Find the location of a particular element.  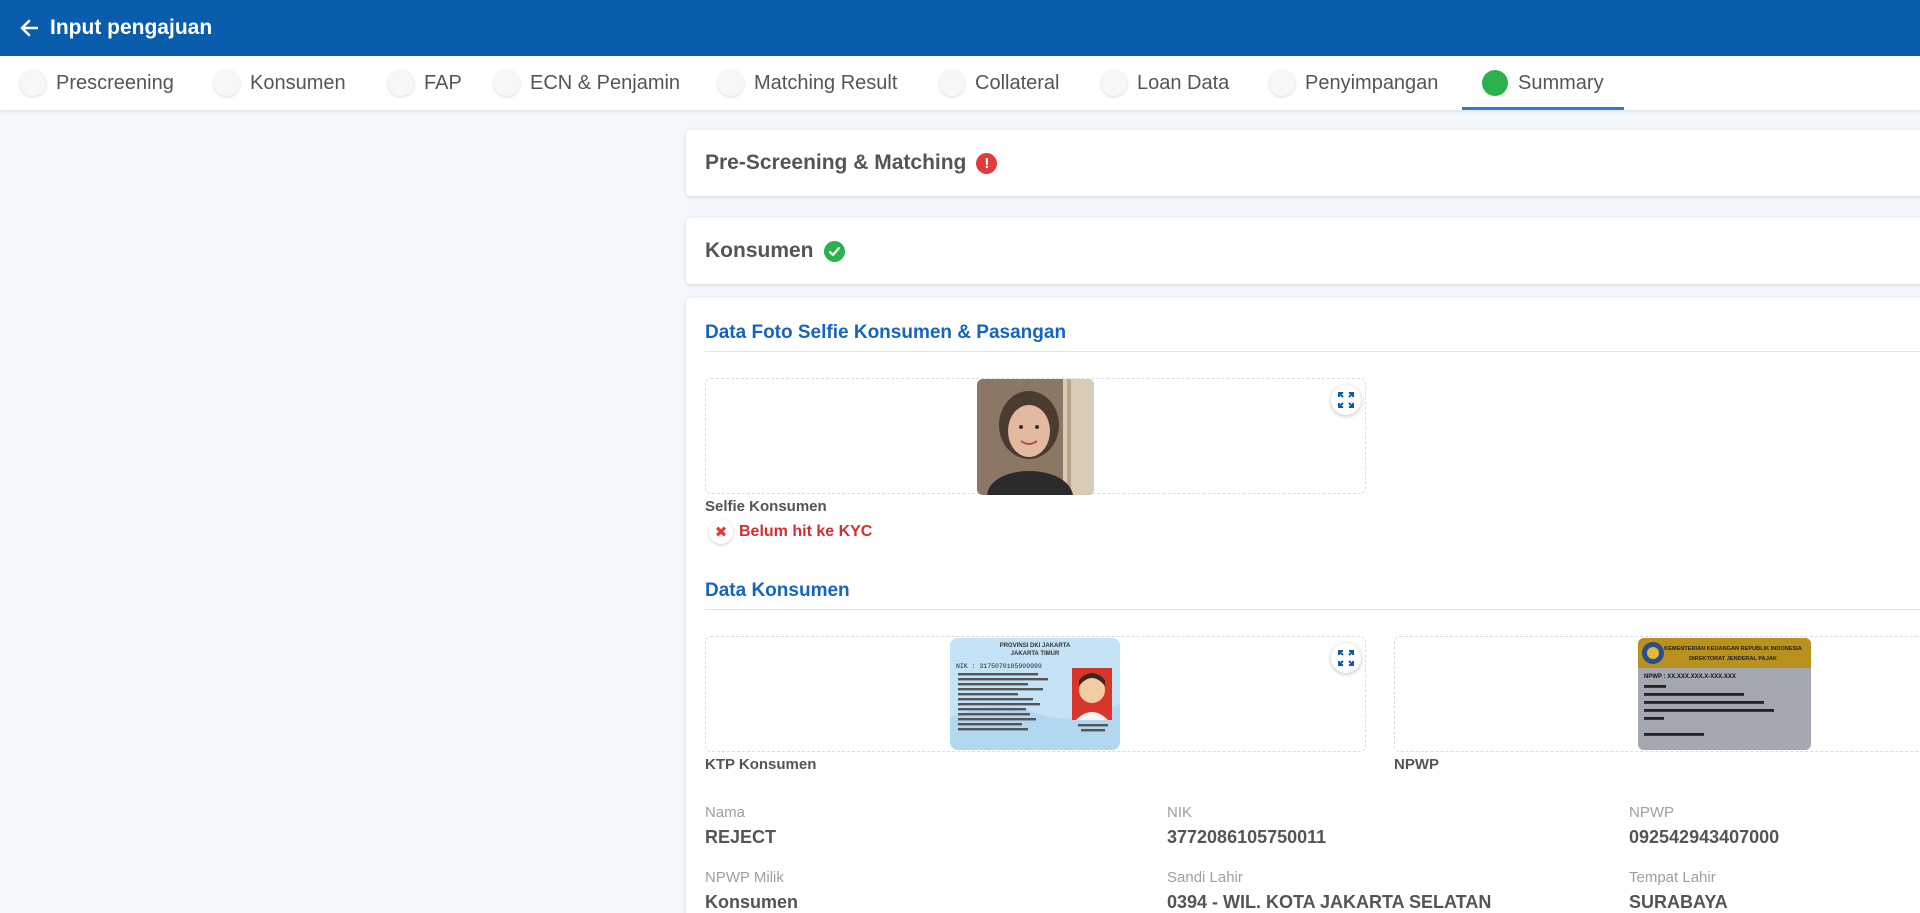

tab-collateral: Collateral is located at coordinates (999, 83).